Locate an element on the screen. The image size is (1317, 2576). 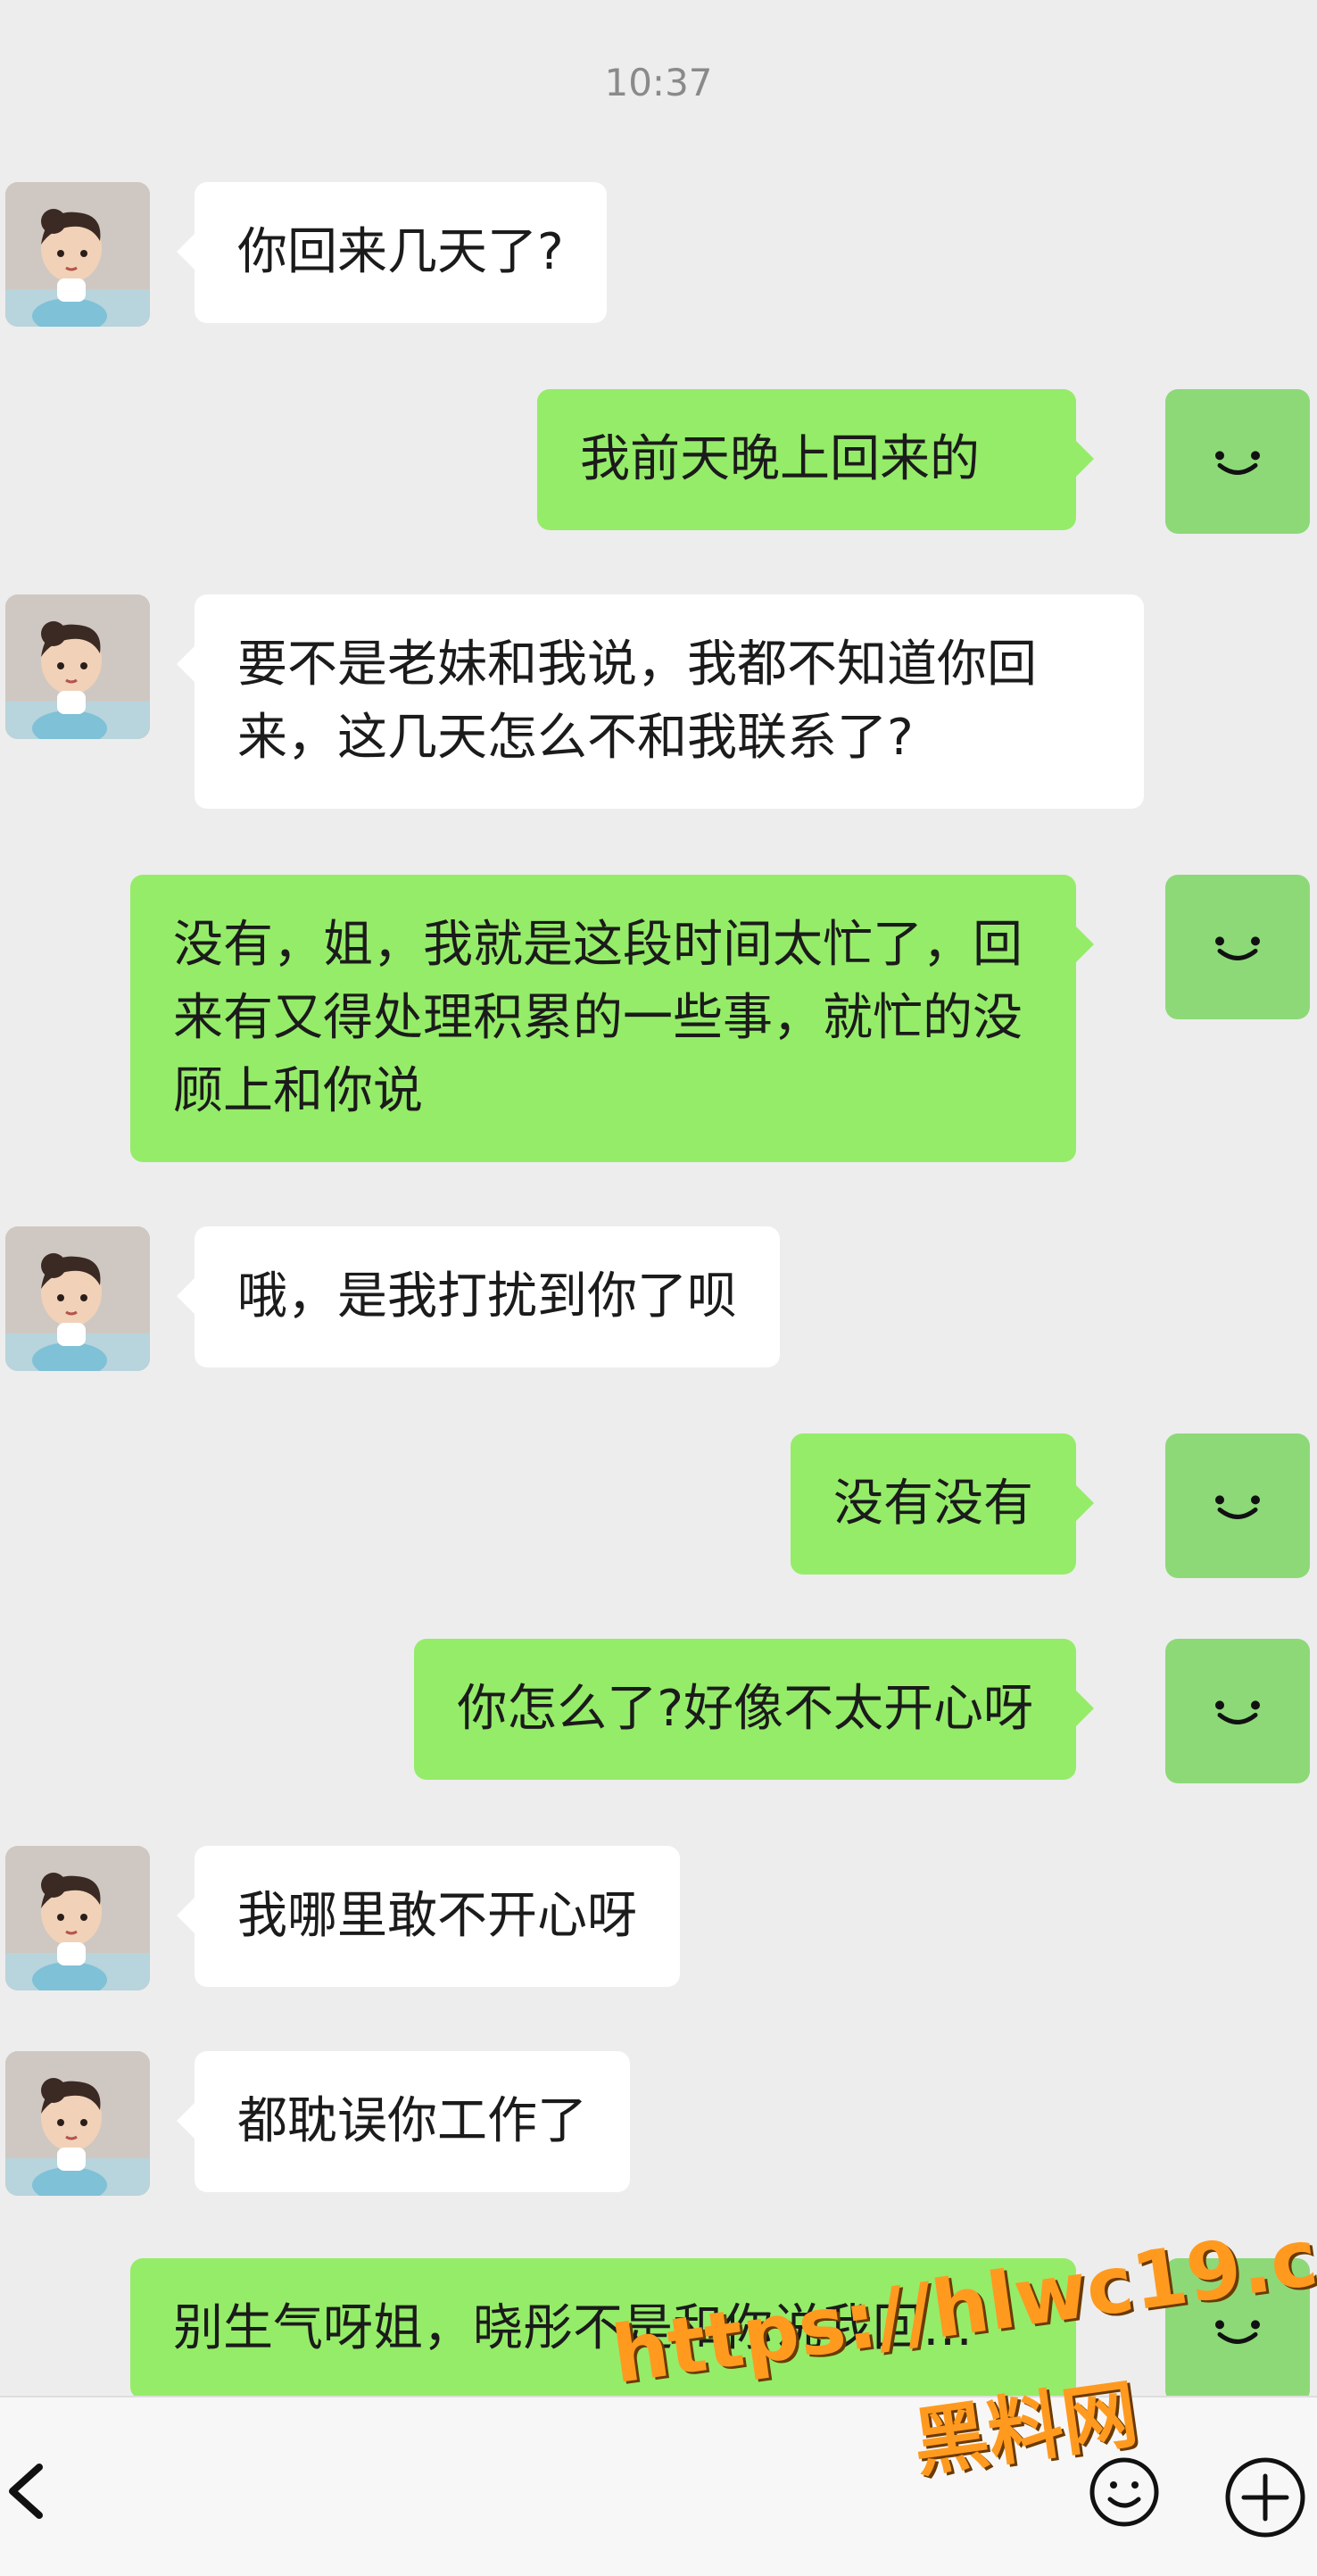
message-text: 哦，是我打扰到你了呗 is located at coordinates (487, 1296).